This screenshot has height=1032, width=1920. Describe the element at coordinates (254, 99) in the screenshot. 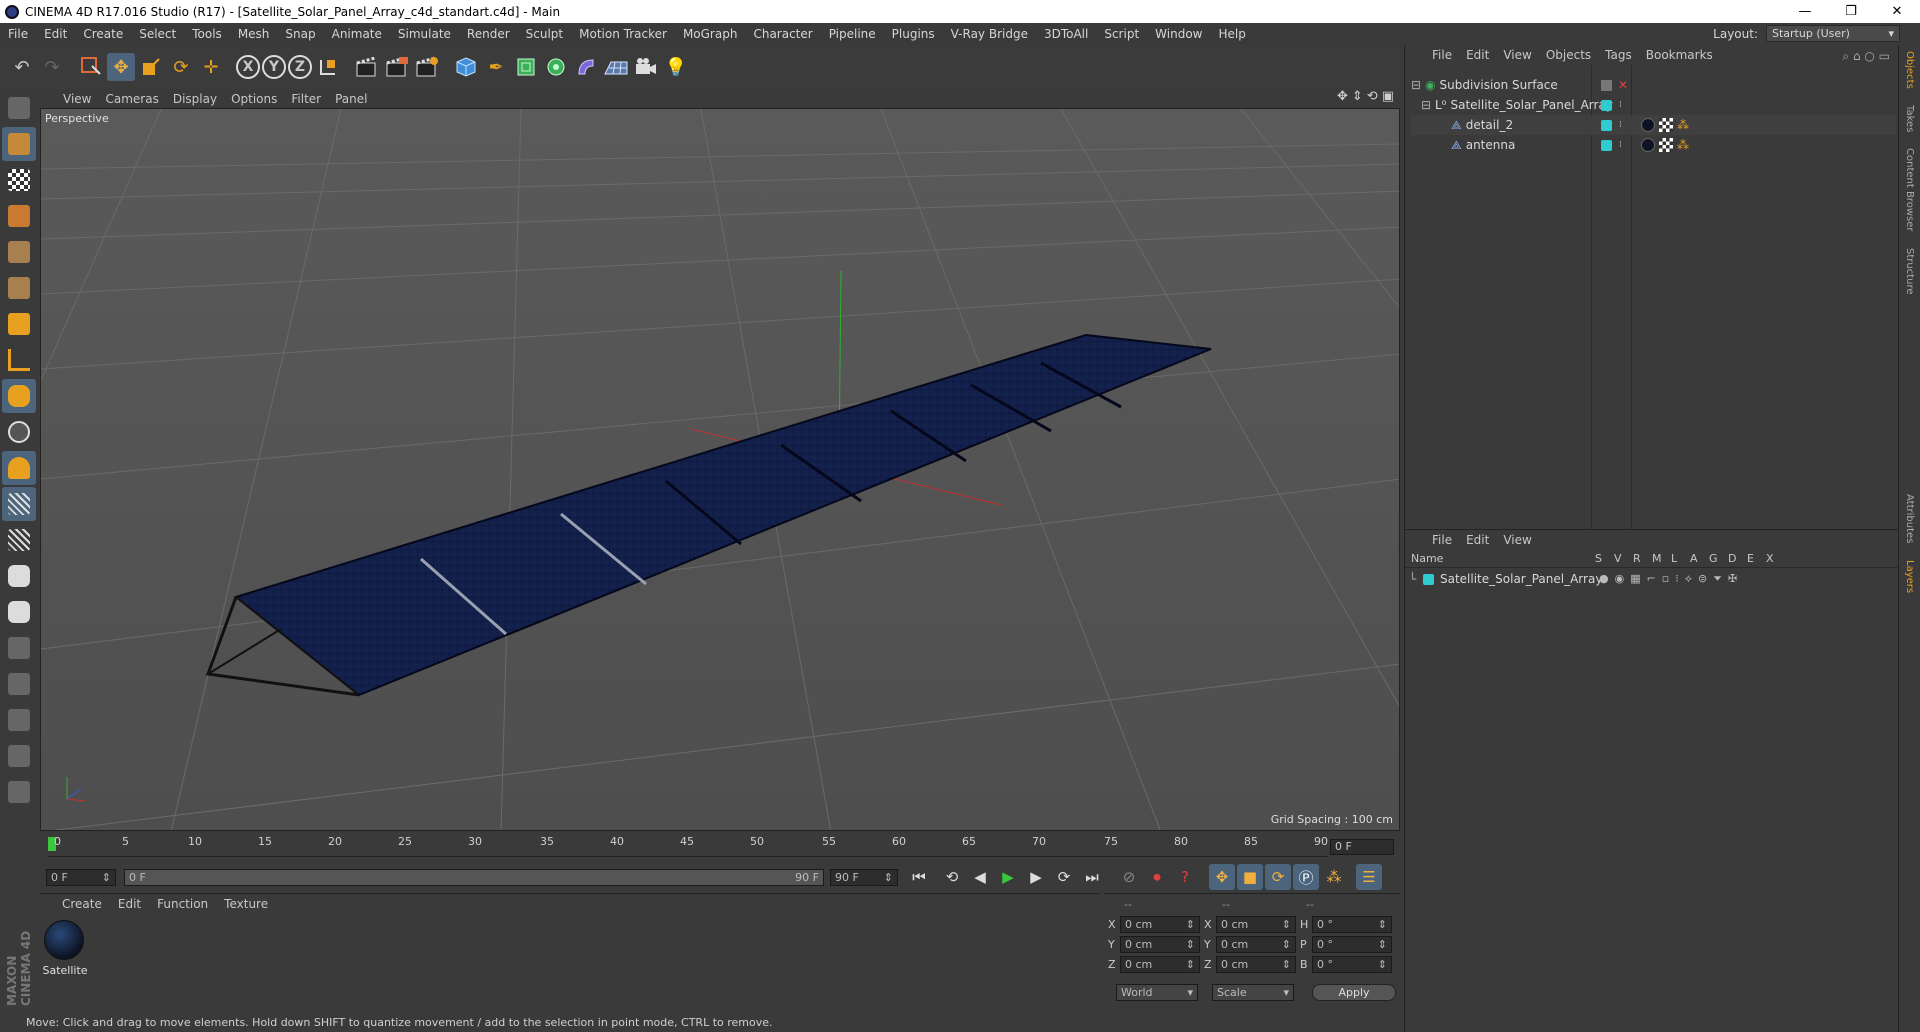

I see `viewport-menu-options: Options` at that location.